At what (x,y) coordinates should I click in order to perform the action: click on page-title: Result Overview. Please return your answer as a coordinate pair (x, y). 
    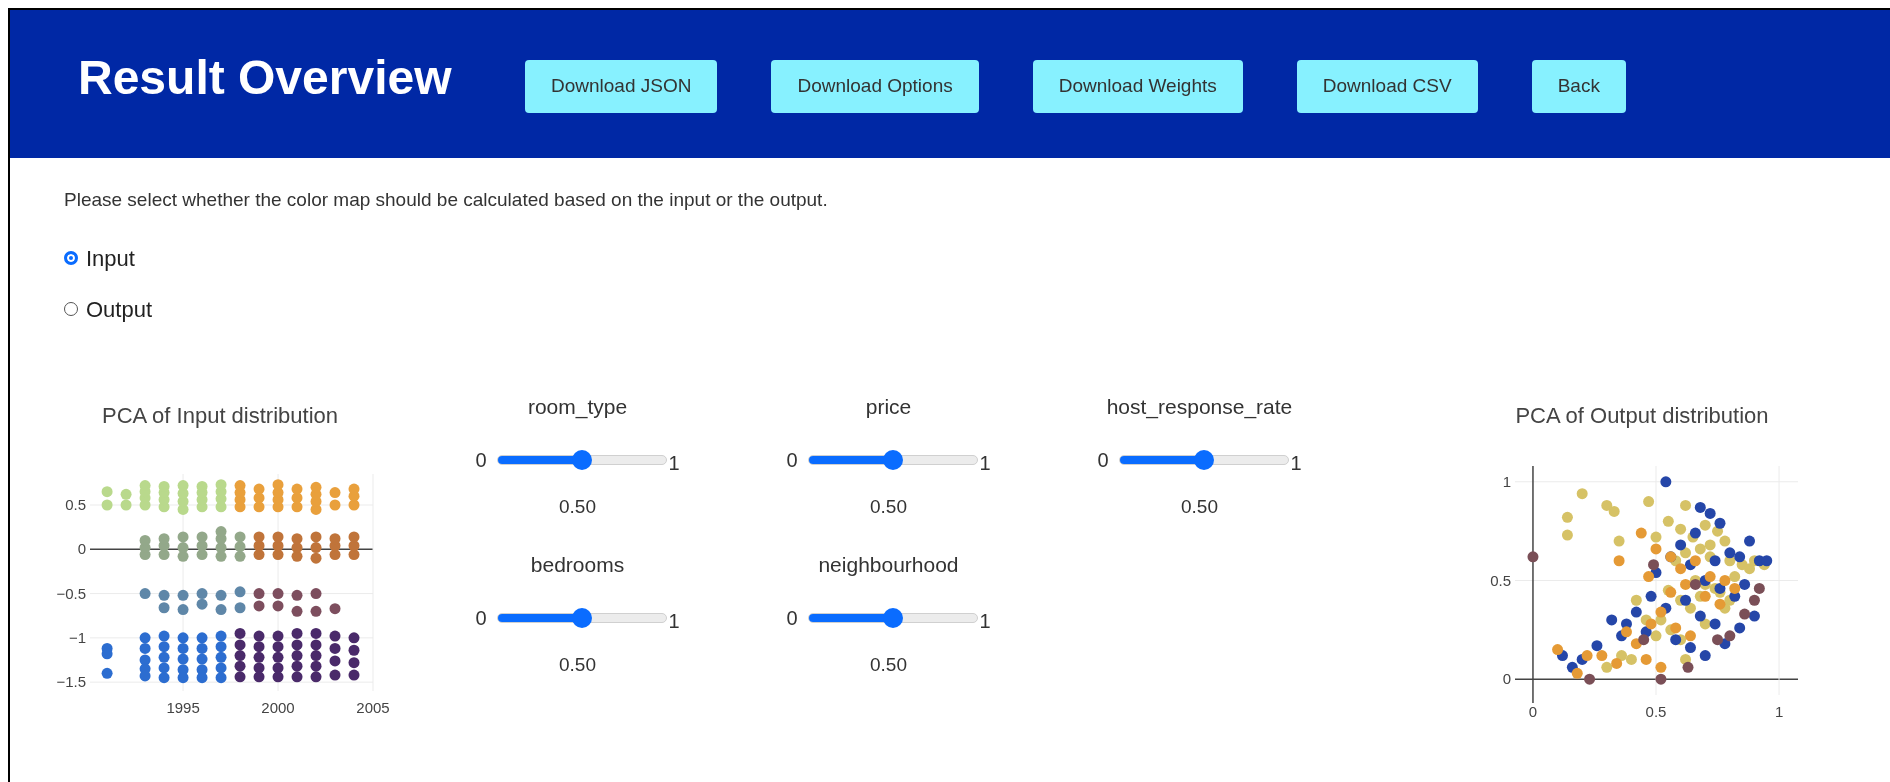
    Looking at the image, I should click on (265, 78).